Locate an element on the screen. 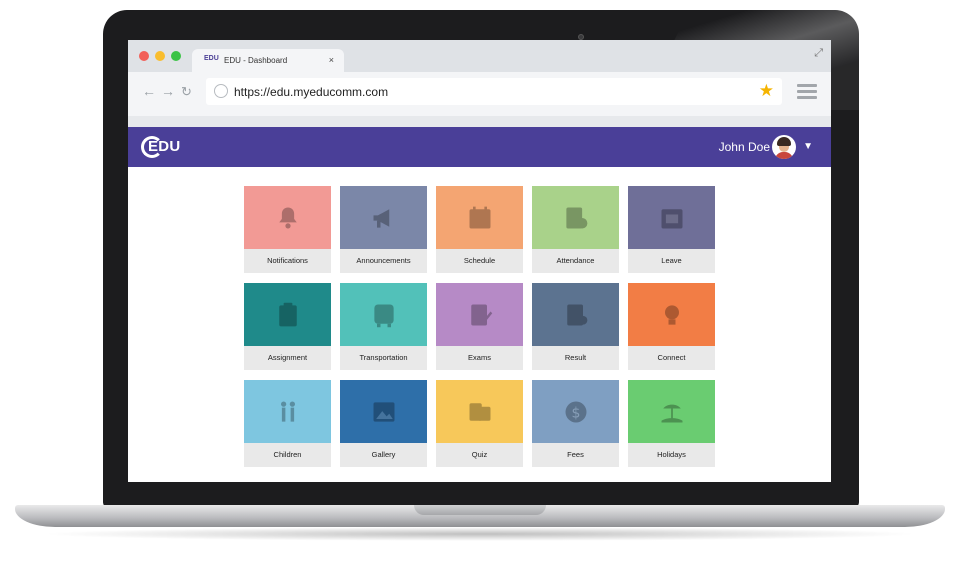  globe-icon is located at coordinates (221, 91).